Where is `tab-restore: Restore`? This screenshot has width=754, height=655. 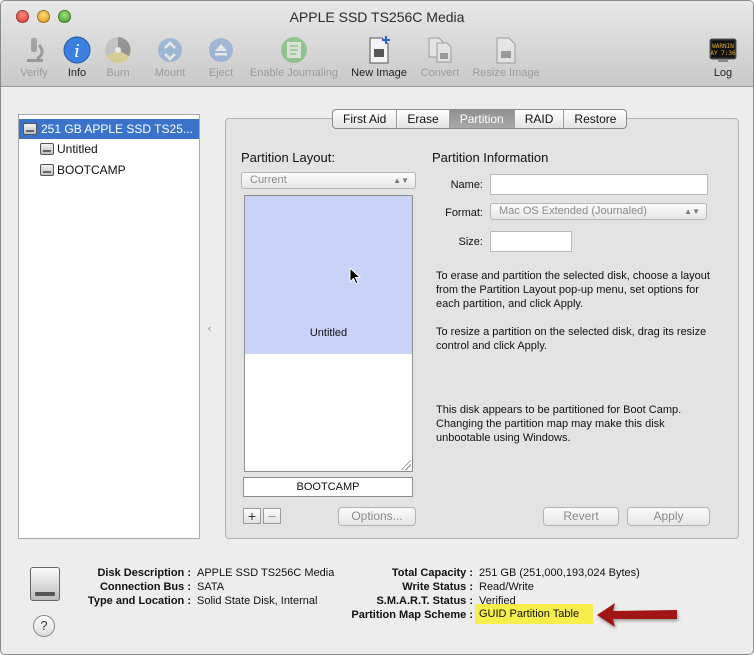 tab-restore: Restore is located at coordinates (595, 119).